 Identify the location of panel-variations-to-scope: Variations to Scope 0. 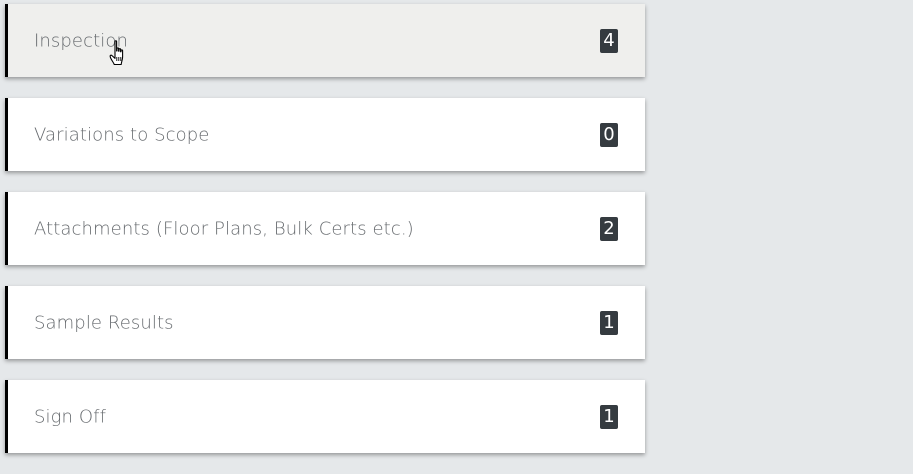
(325, 134).